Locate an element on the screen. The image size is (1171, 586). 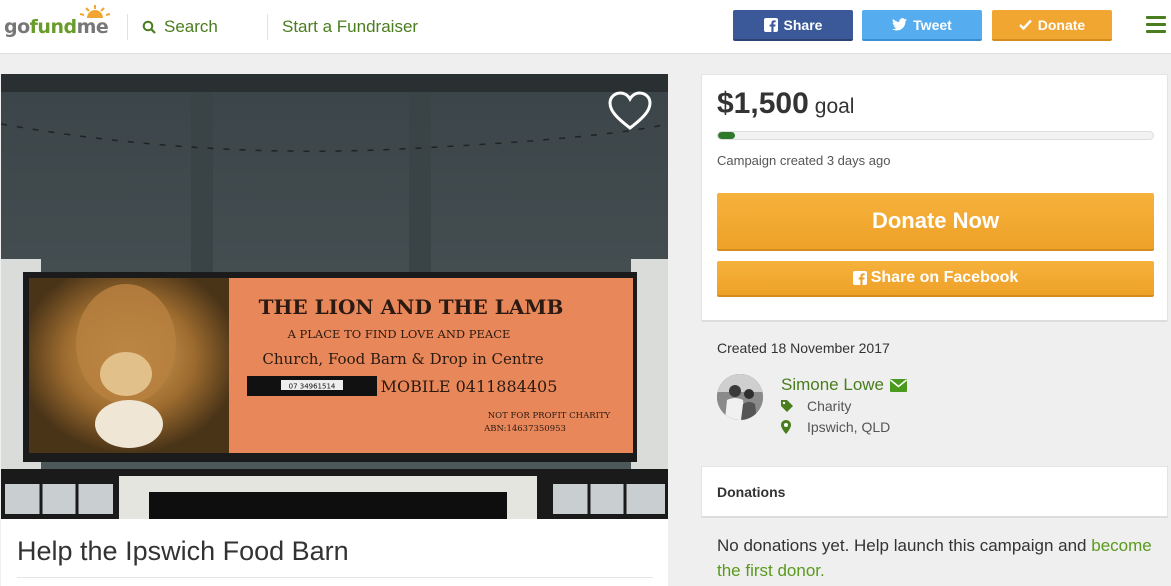
search-label: Search is located at coordinates (191, 26).